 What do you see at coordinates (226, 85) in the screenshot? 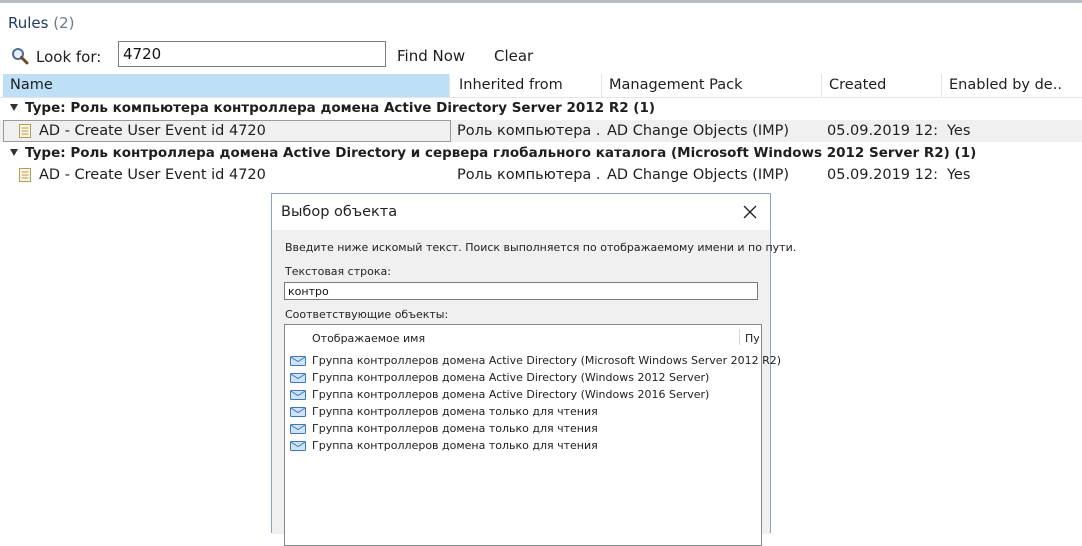
I see `column-name: Name` at bounding box center [226, 85].